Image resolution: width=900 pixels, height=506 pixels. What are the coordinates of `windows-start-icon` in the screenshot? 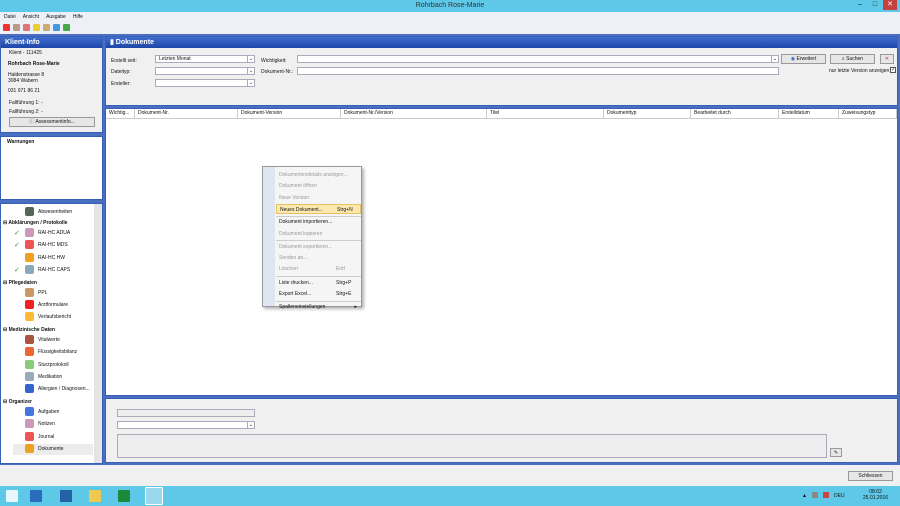 It's located at (12, 496).